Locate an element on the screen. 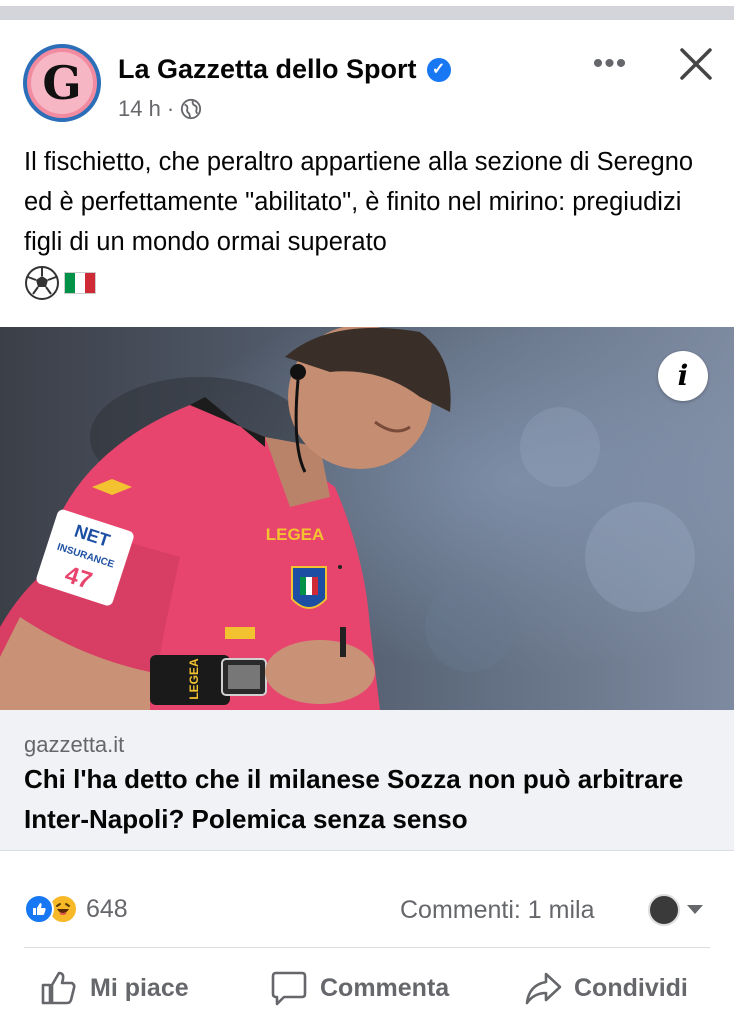 This screenshot has width=734, height=1024. like-button: Mi piace is located at coordinates (114, 988).